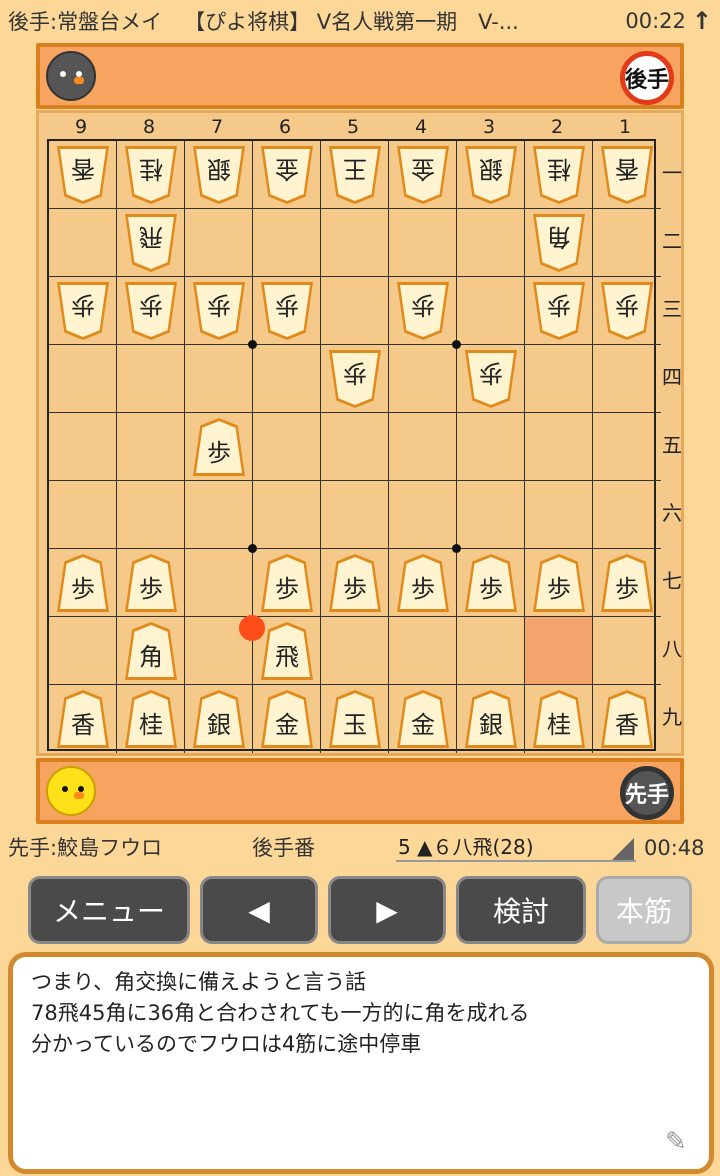  I want to click on move-selector: 5 ▲６八飛(28), so click(516, 847).